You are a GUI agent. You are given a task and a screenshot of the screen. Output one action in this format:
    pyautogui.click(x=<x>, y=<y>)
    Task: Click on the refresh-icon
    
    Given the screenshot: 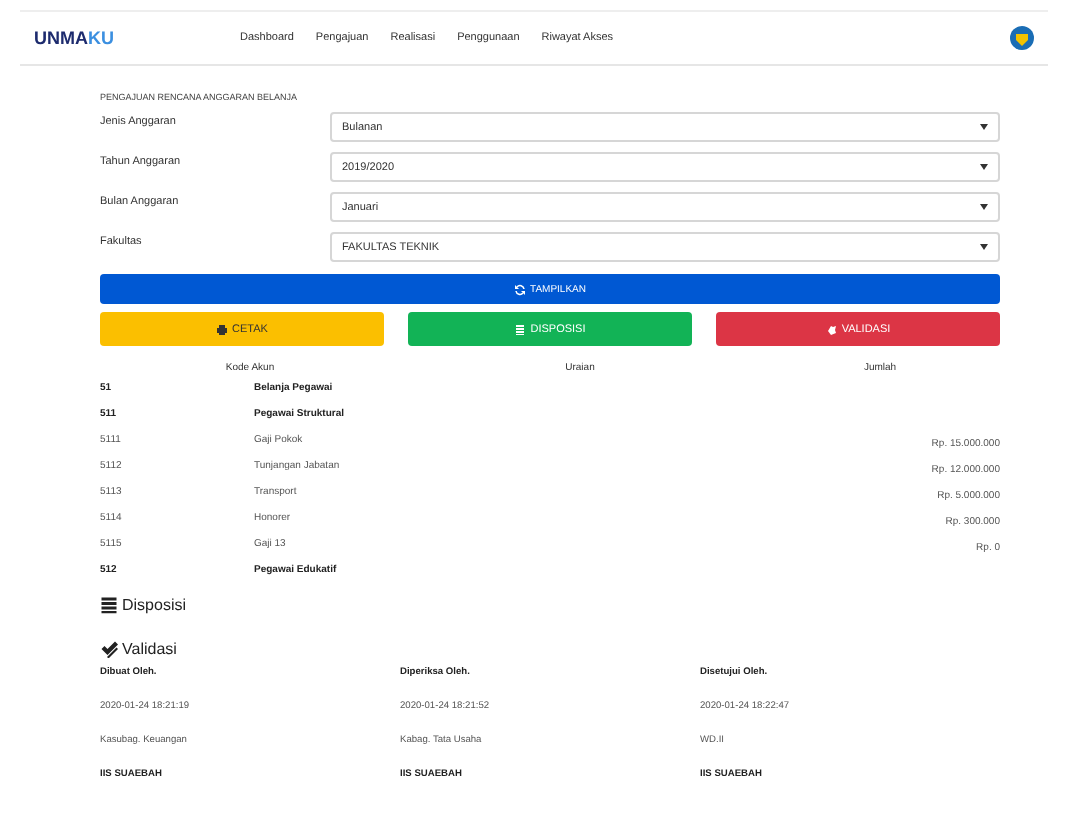 What is the action you would take?
    pyautogui.click(x=520, y=289)
    